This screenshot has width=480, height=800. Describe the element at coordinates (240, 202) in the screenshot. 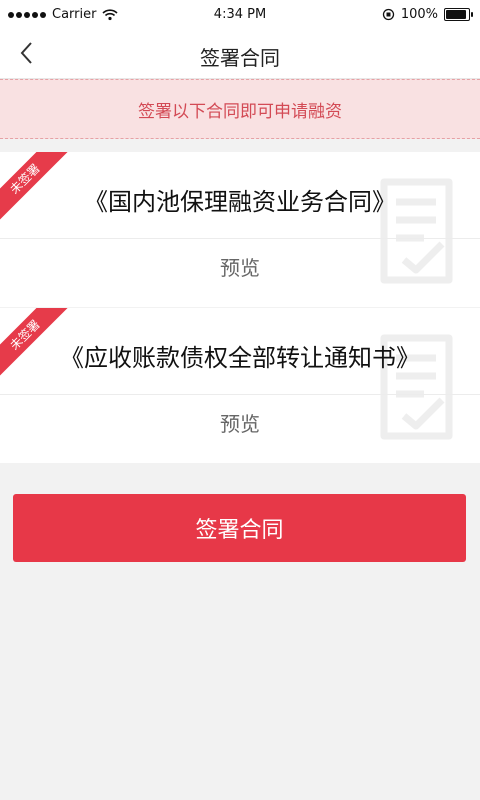

I see `contract-title: 《国内池保理融资业务合同》` at that location.